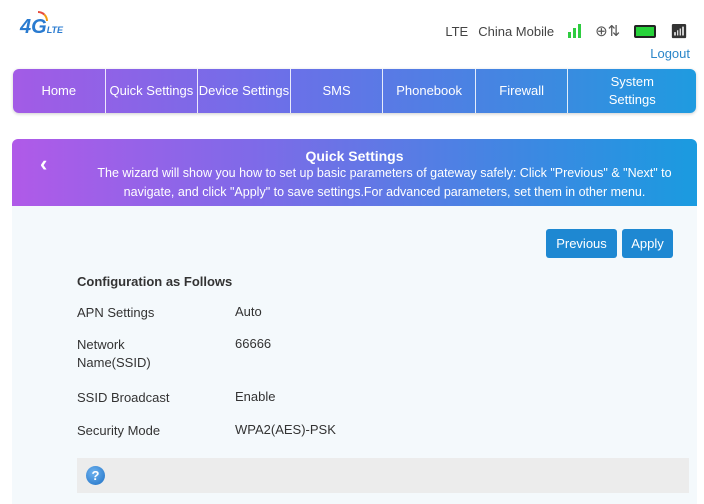  Describe the element at coordinates (575, 31) in the screenshot. I see `signal-icon` at that location.